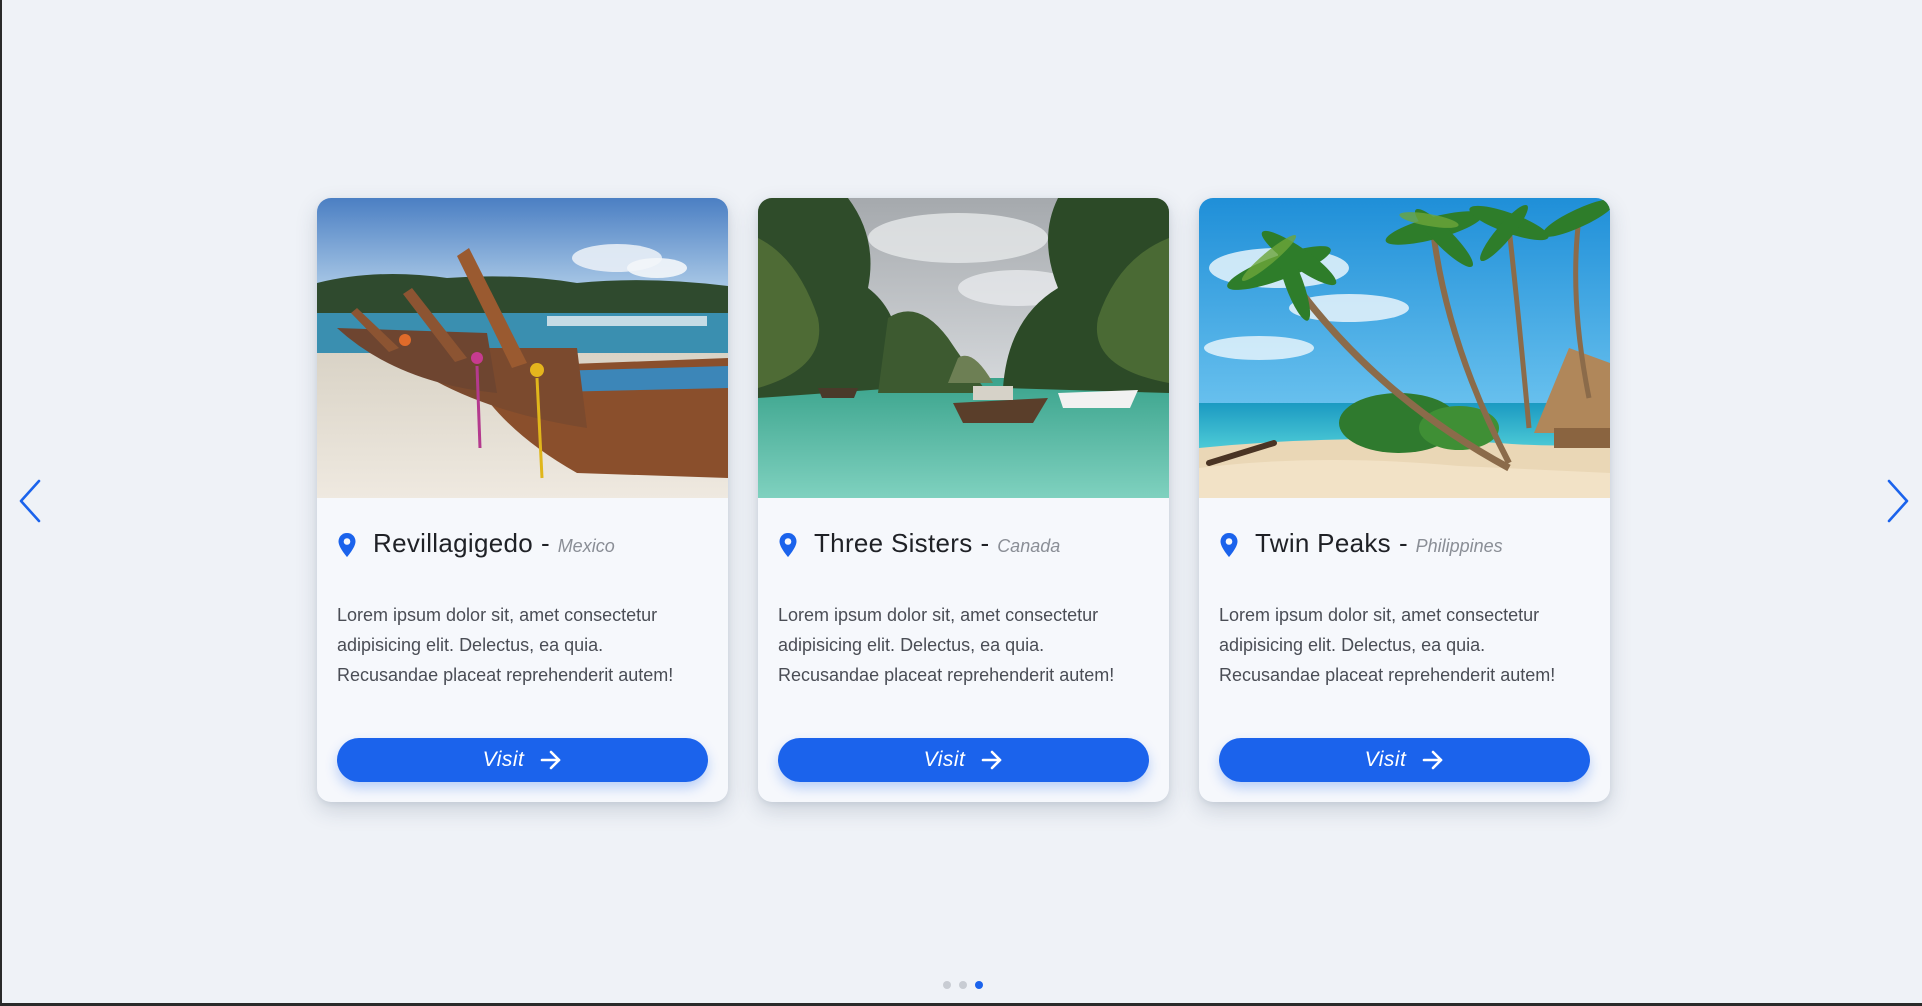  I want to click on card-title-row: Three Sisters - Canada, so click(963, 545).